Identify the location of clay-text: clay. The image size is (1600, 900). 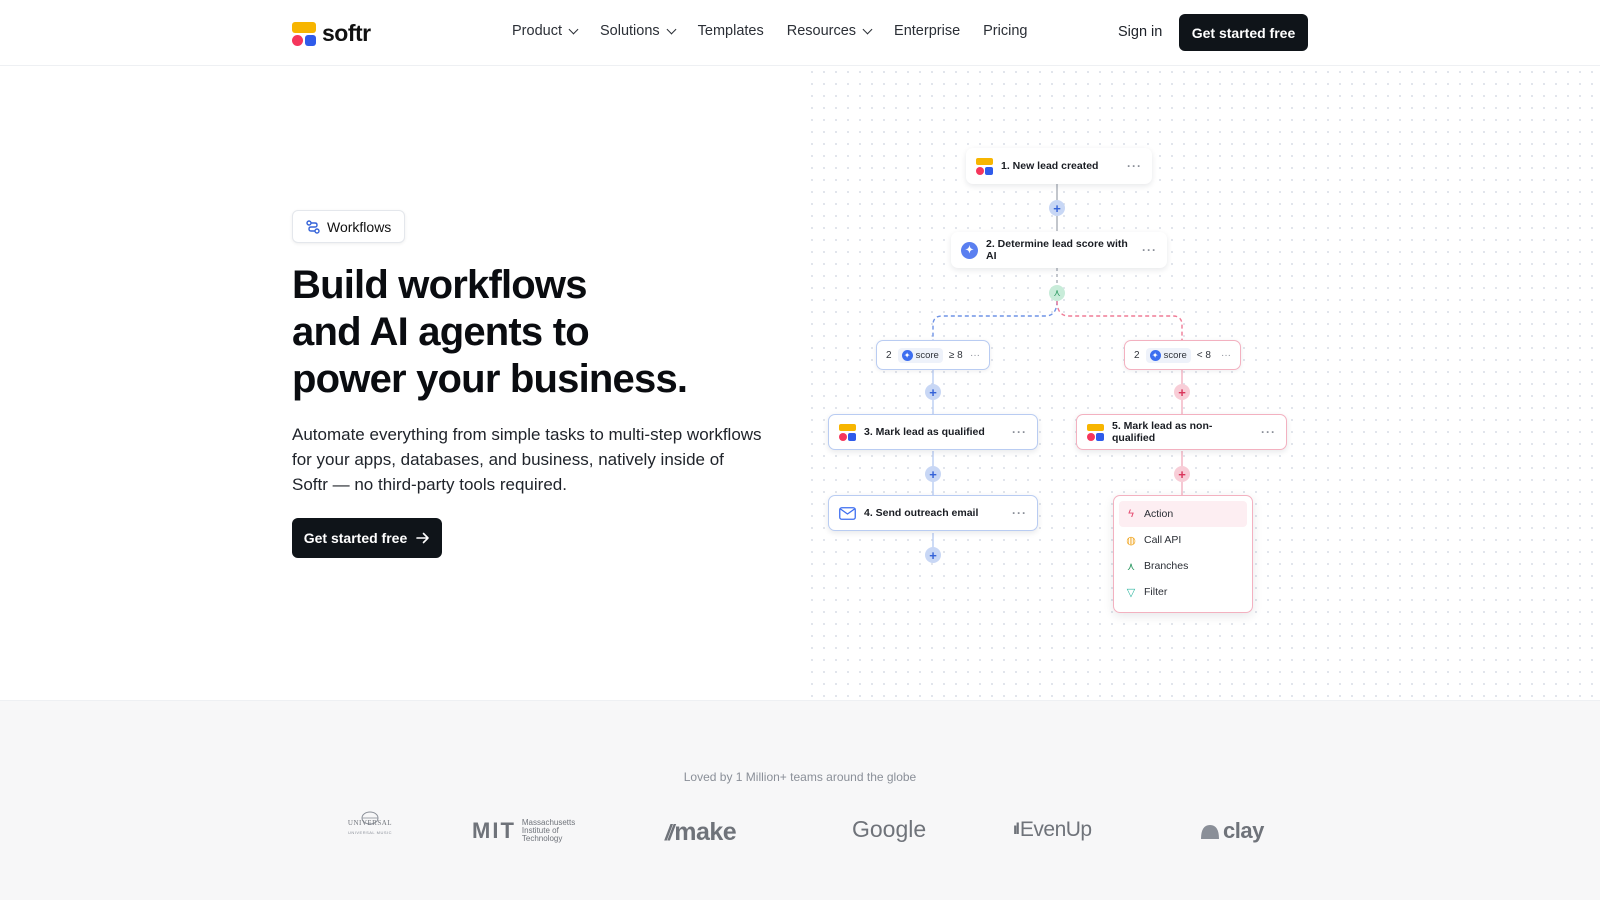
(1243, 830).